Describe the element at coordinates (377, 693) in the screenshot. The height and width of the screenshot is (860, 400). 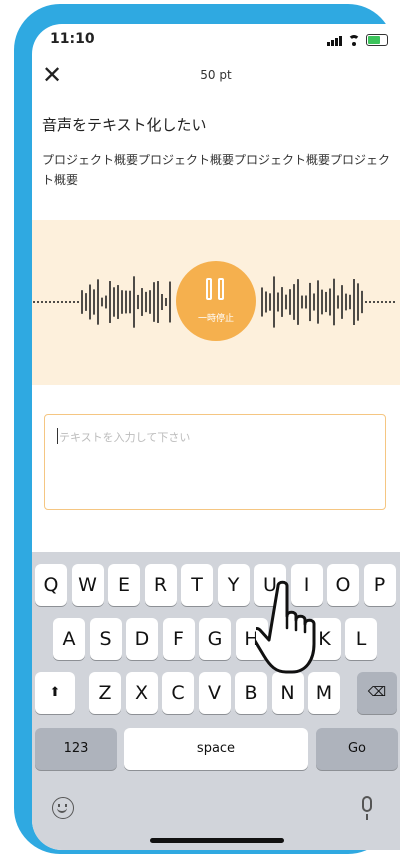
I see `delete-icon: ⌫` at that location.